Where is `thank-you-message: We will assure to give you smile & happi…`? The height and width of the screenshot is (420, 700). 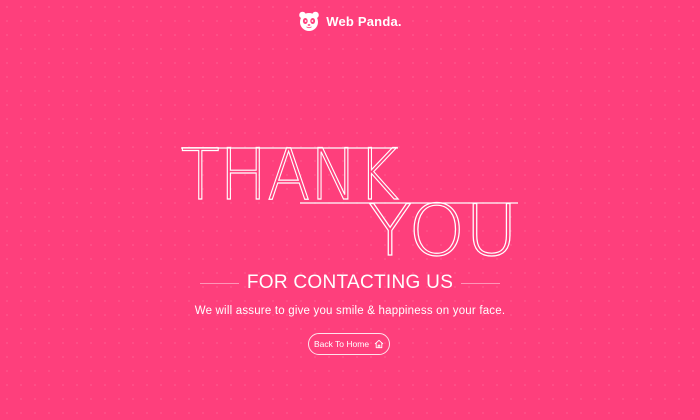 thank-you-message: We will assure to give you smile & happi… is located at coordinates (350, 311).